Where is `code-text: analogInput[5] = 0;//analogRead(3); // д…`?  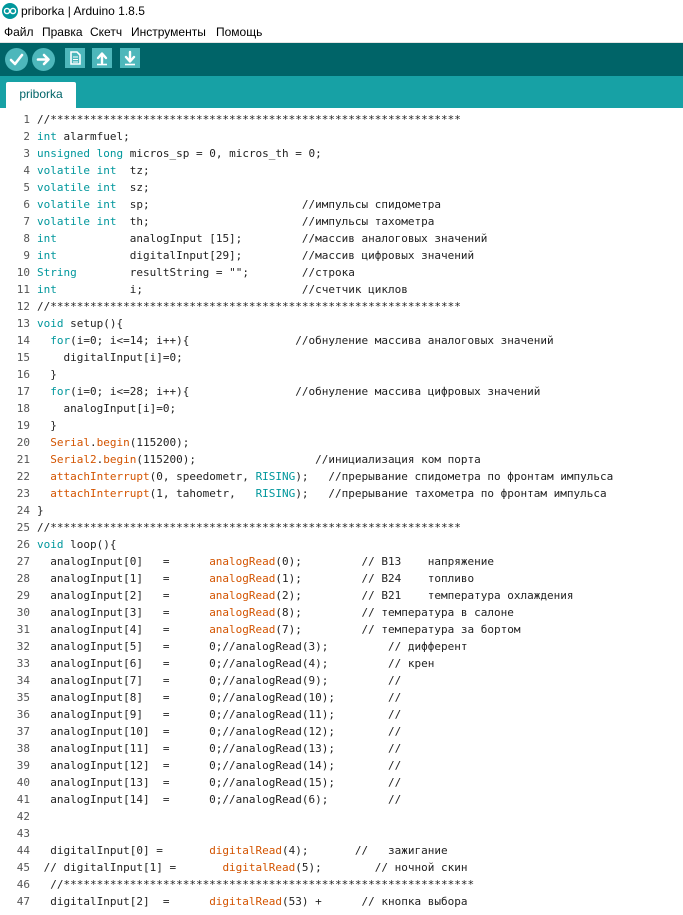
code-text: analogInput[5] = 0;//analogRead(3); // д… is located at coordinates (252, 646).